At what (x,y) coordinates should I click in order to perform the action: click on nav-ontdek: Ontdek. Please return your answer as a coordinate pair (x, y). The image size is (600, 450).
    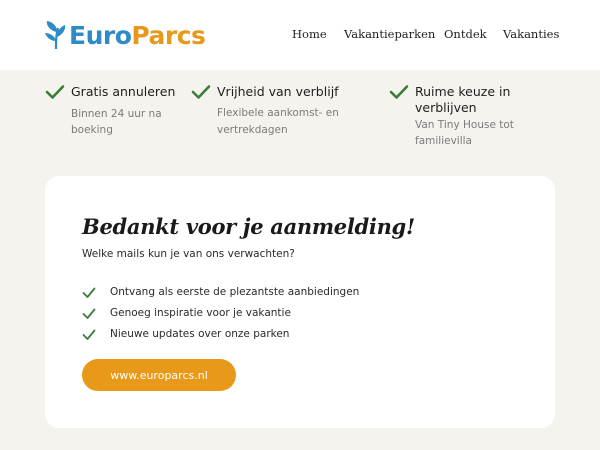
    Looking at the image, I should click on (465, 34).